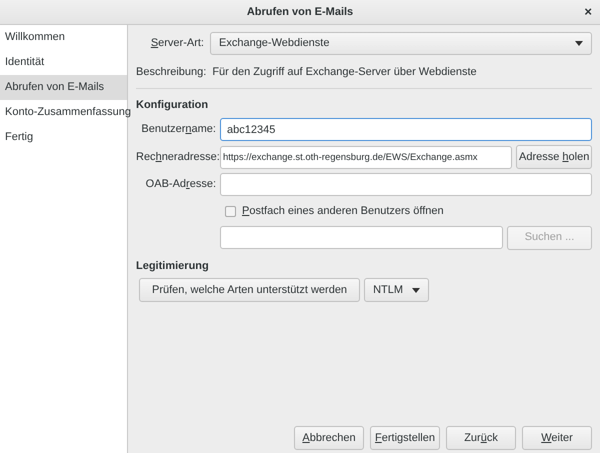  What do you see at coordinates (343, 211) in the screenshot?
I see `checkbox-label: Postfach eines anderen Benutzers öffnen` at bounding box center [343, 211].